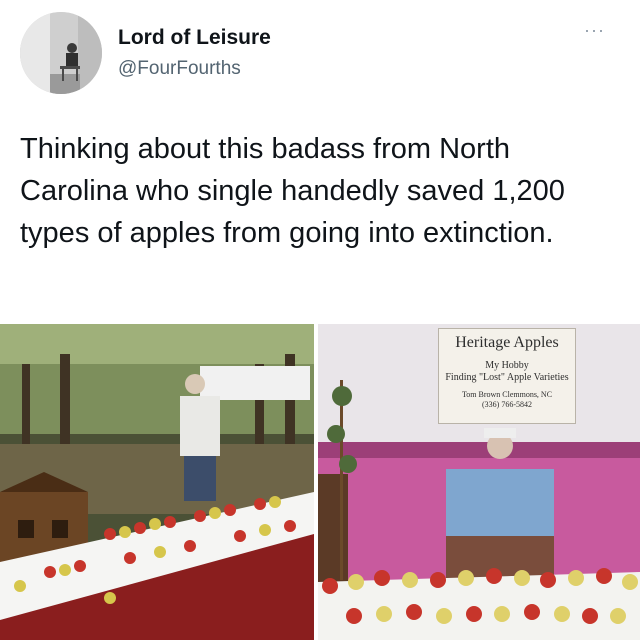  Describe the element at coordinates (194, 38) in the screenshot. I see `display-name: Lord of Leisure` at that location.